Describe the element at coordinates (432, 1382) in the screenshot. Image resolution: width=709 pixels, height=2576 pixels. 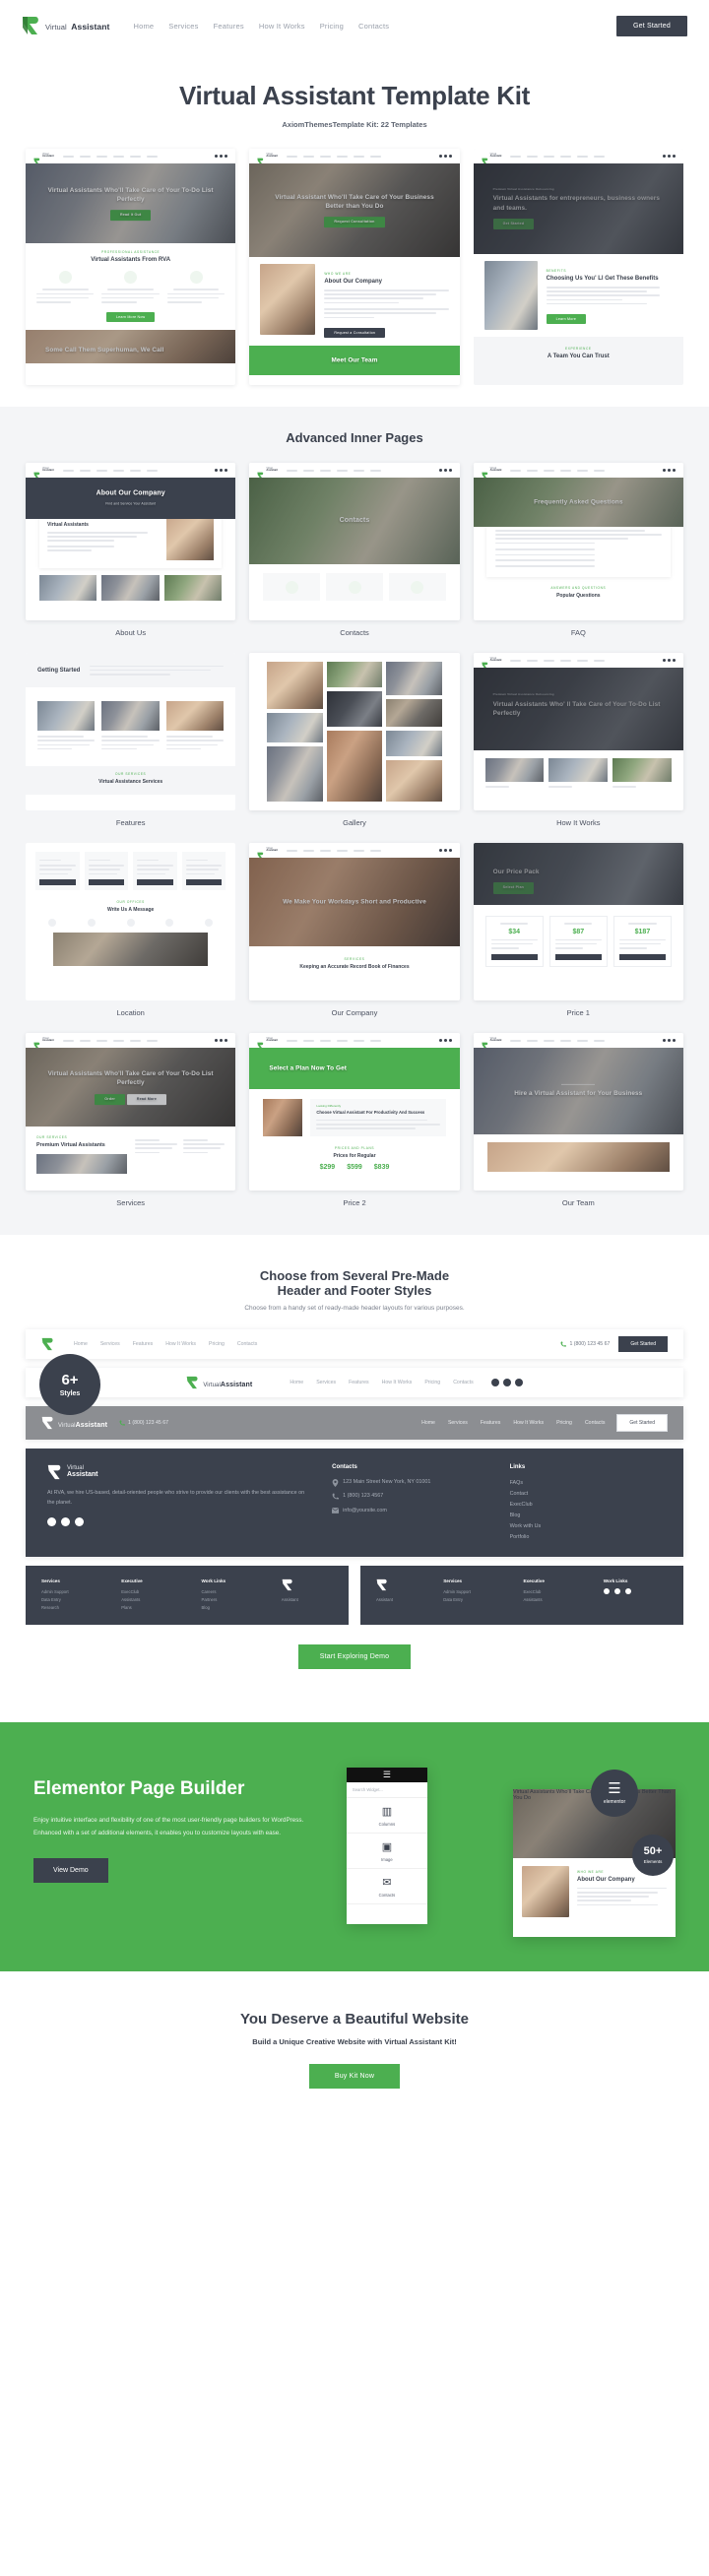
I see `h2-nav-pricing: Pricing` at that location.